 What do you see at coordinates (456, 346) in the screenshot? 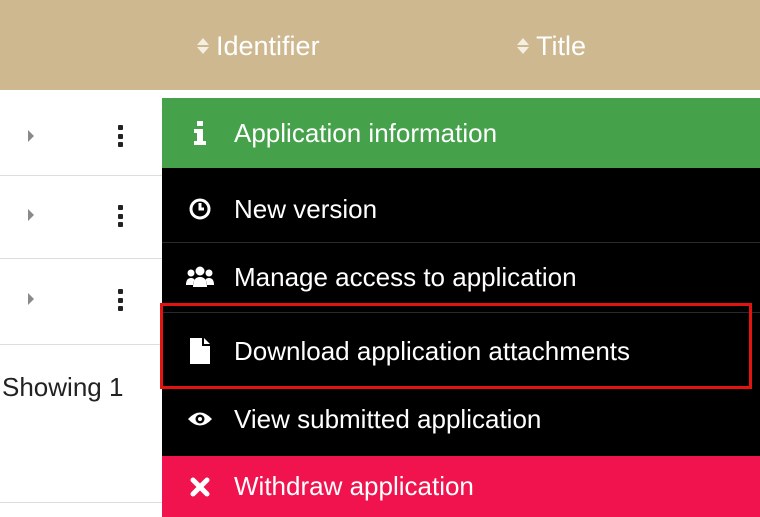
I see `highlight-box` at bounding box center [456, 346].